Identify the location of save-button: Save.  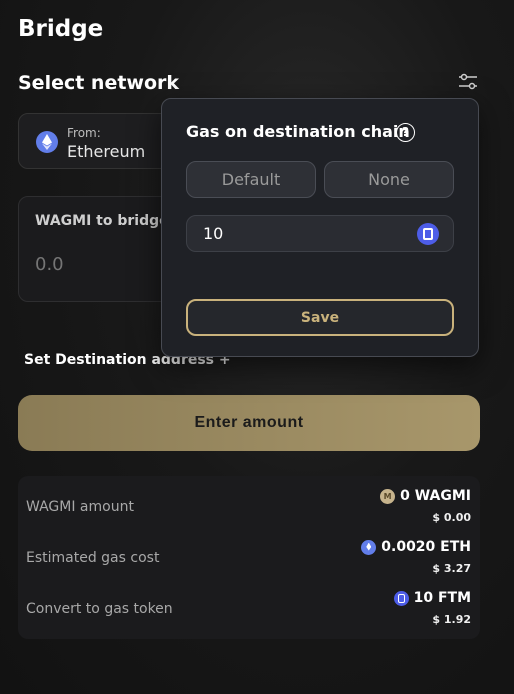
(320, 317).